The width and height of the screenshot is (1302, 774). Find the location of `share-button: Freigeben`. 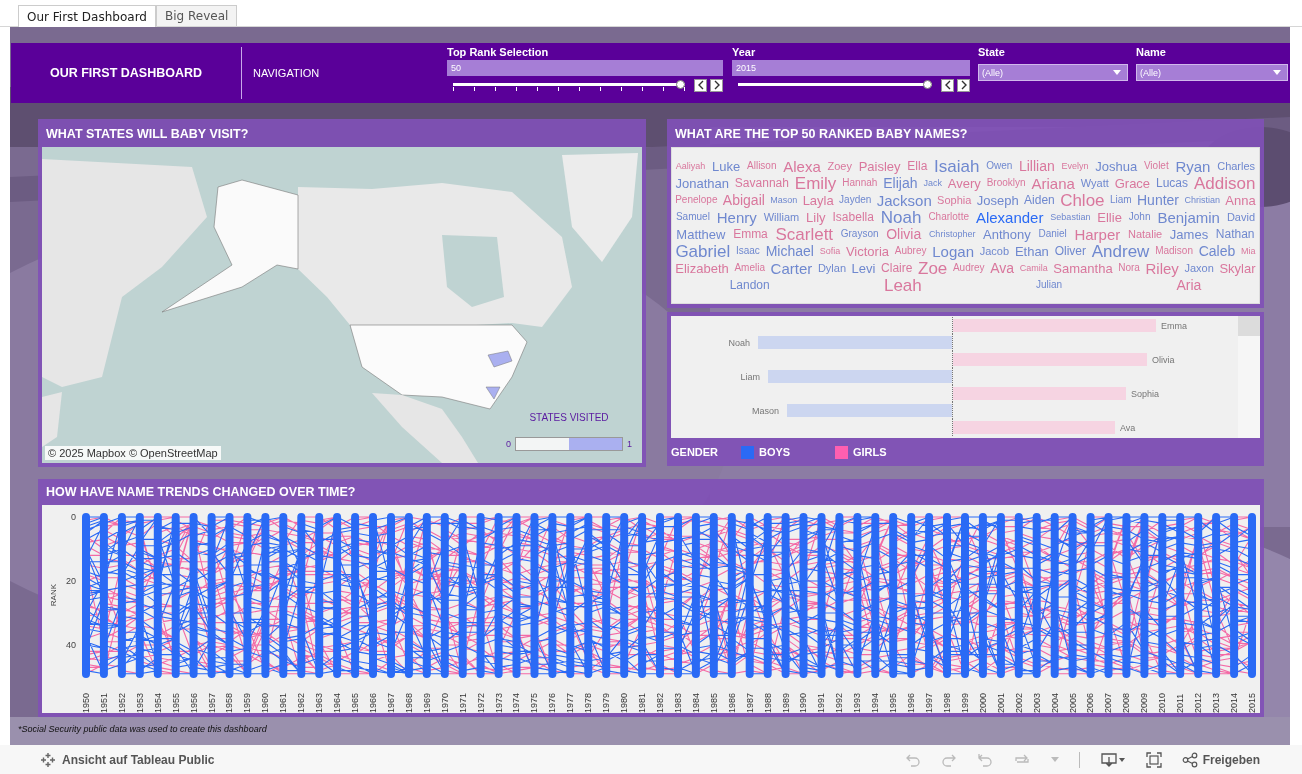

share-button: Freigeben is located at coordinates (1220, 759).